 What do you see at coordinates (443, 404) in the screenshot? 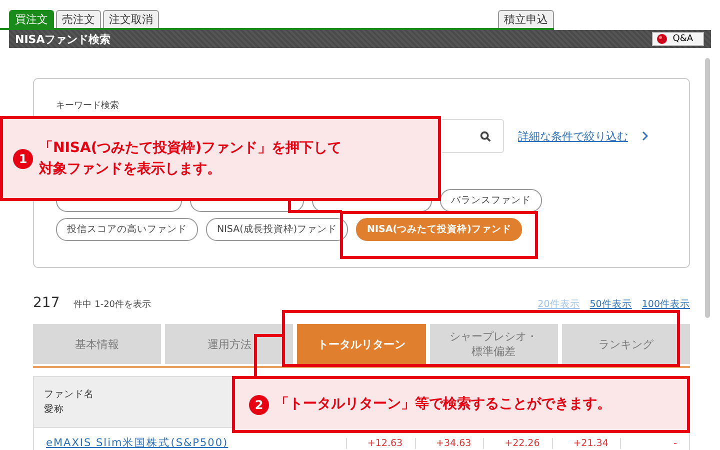
I see `callout-text: 「トータルリターン」等で検索することができます。` at bounding box center [443, 404].